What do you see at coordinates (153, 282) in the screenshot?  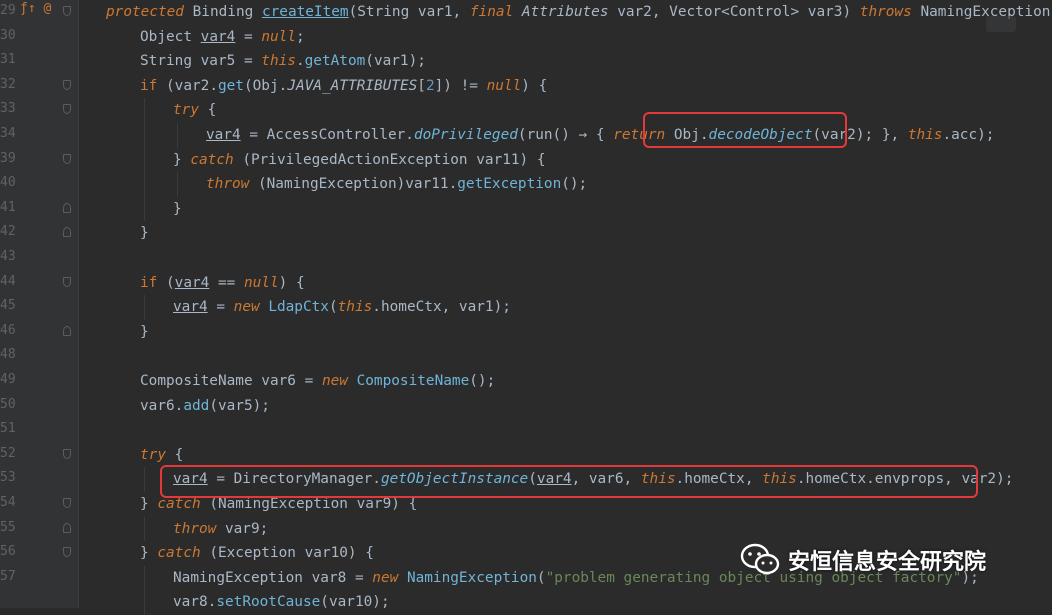 I see `code-token: if` at bounding box center [153, 282].